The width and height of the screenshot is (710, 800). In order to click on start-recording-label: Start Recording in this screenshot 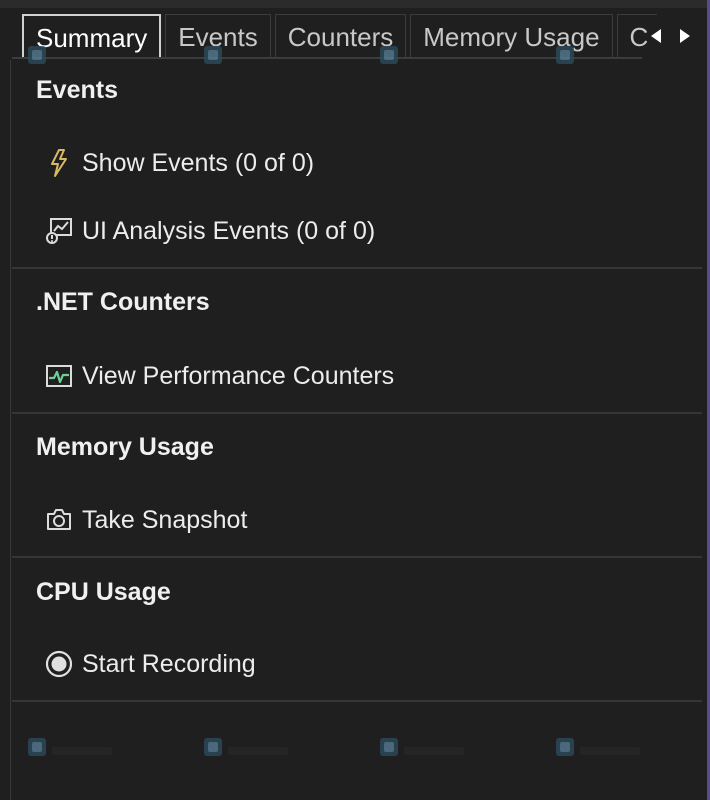, I will do `click(169, 663)`.